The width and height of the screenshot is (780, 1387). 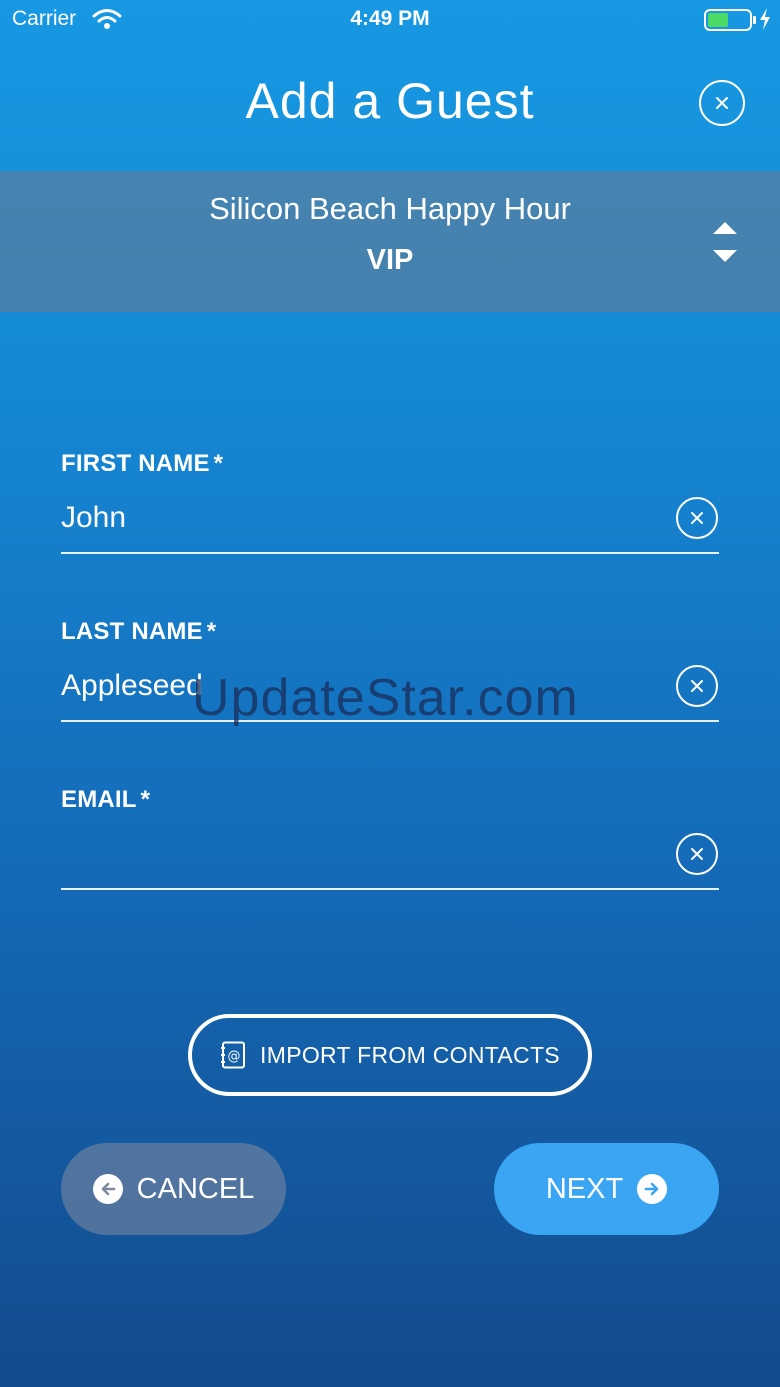 I want to click on clock: 4:49 PM, so click(x=390, y=18).